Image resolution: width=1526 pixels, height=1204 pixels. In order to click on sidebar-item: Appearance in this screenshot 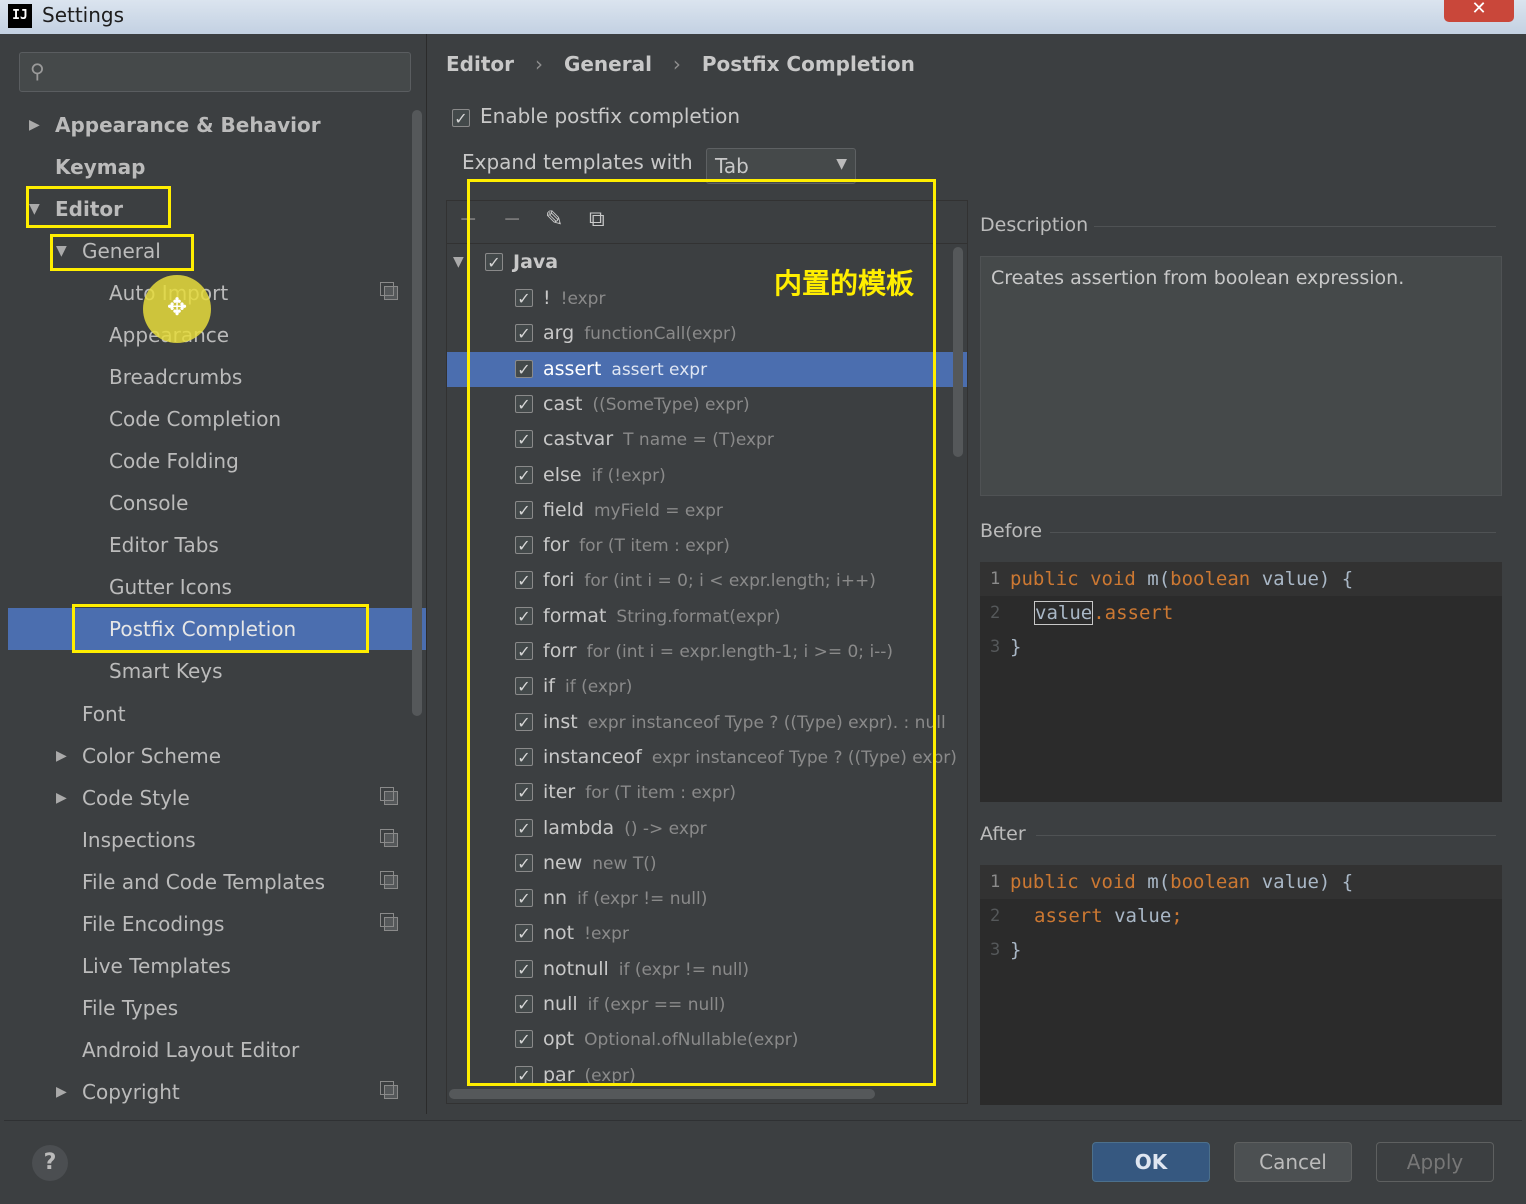, I will do `click(217, 335)`.